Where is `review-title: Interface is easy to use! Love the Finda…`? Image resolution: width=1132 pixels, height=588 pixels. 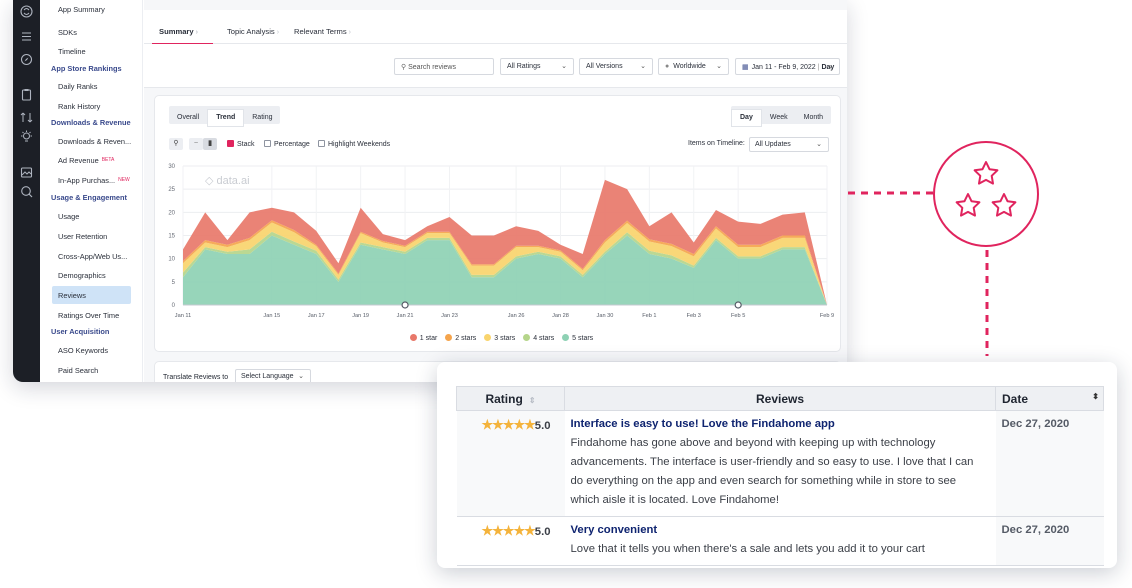
review-title: Interface is easy to use! Love the Finda… is located at coordinates (702, 424).